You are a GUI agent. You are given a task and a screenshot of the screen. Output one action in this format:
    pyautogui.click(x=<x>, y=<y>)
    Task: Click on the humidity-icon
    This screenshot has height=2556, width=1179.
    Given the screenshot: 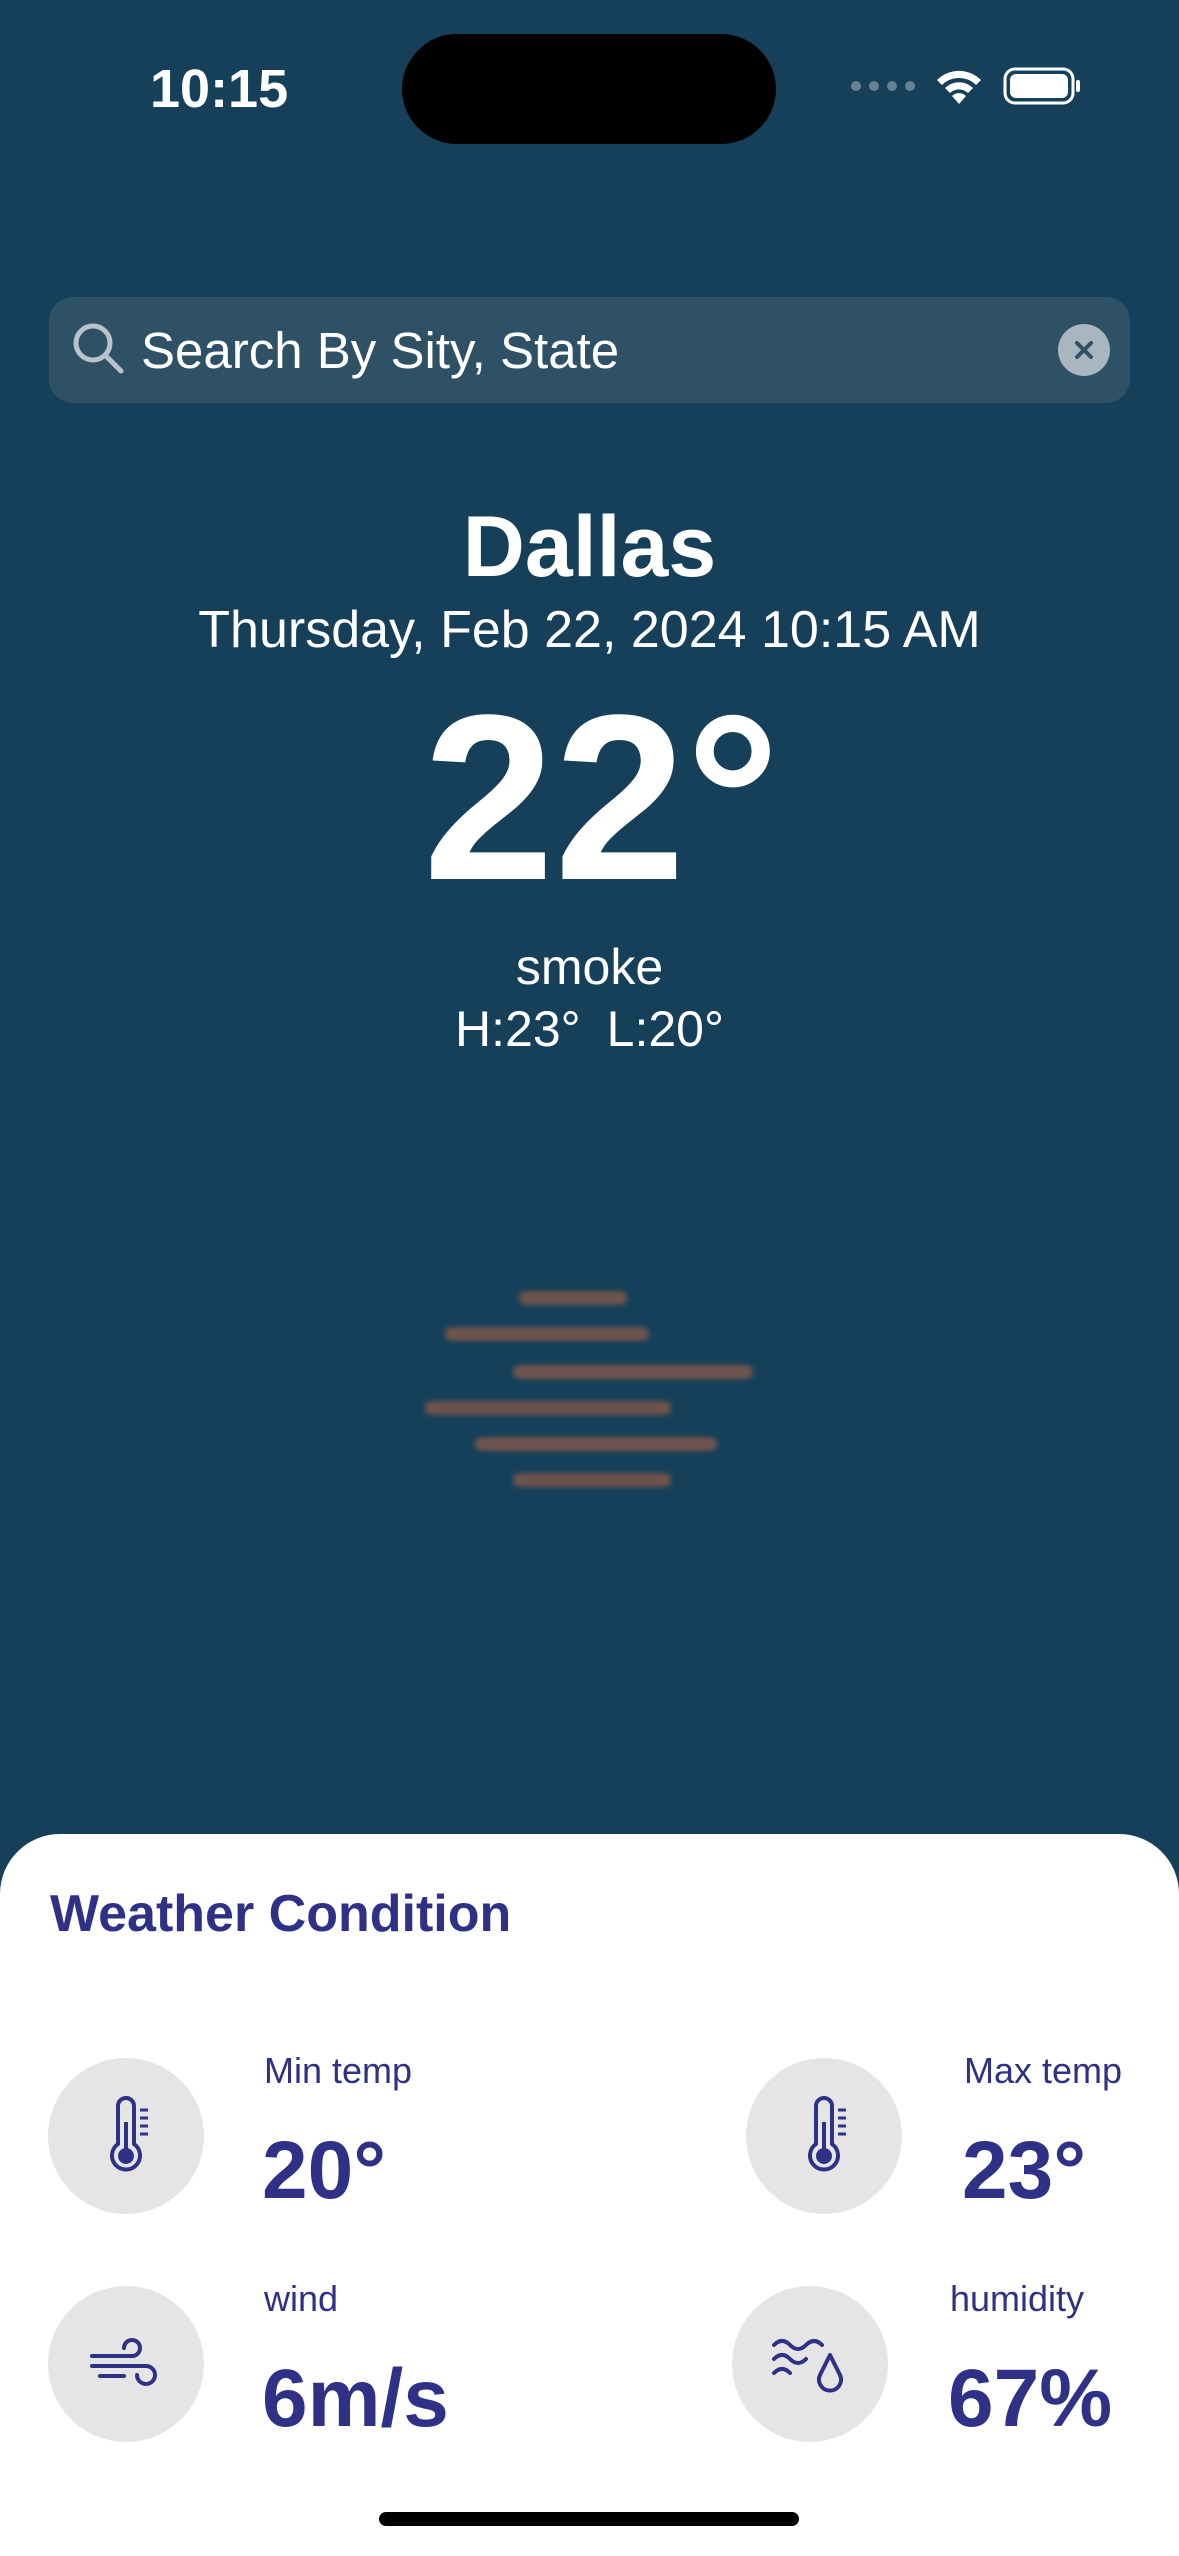 What is the action you would take?
    pyautogui.click(x=807, y=2366)
    